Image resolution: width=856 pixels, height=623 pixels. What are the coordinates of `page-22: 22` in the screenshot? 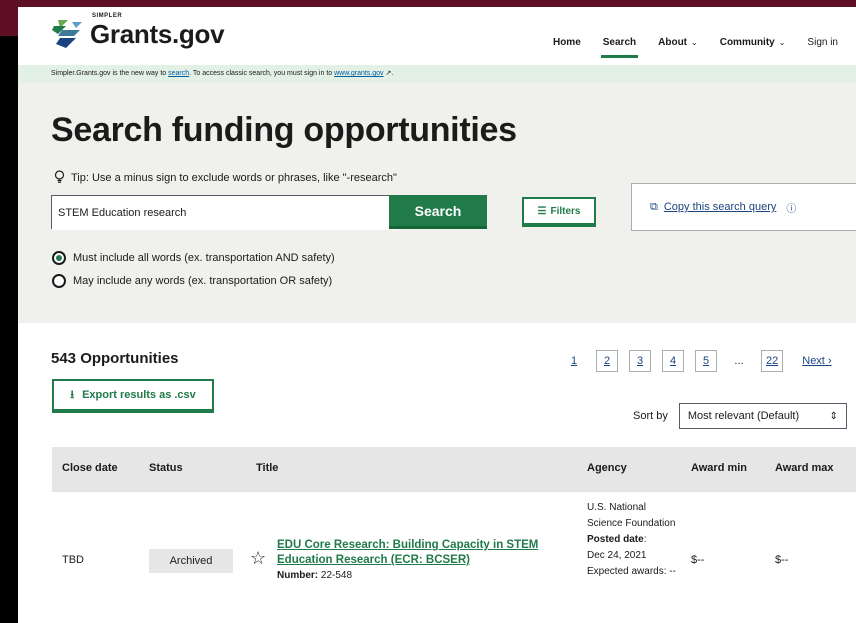 It's located at (772, 361).